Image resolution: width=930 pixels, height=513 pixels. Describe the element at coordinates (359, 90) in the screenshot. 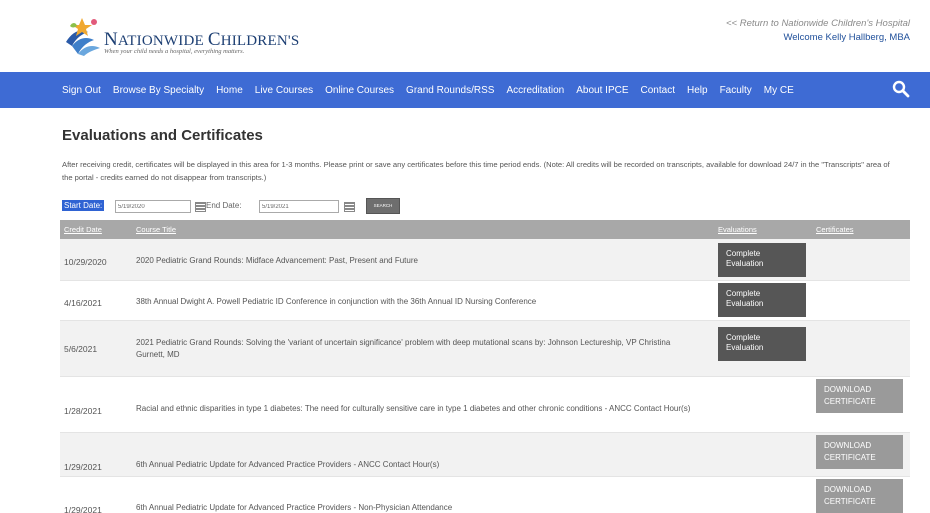

I see `nav-item-online-courses: Online Courses` at that location.